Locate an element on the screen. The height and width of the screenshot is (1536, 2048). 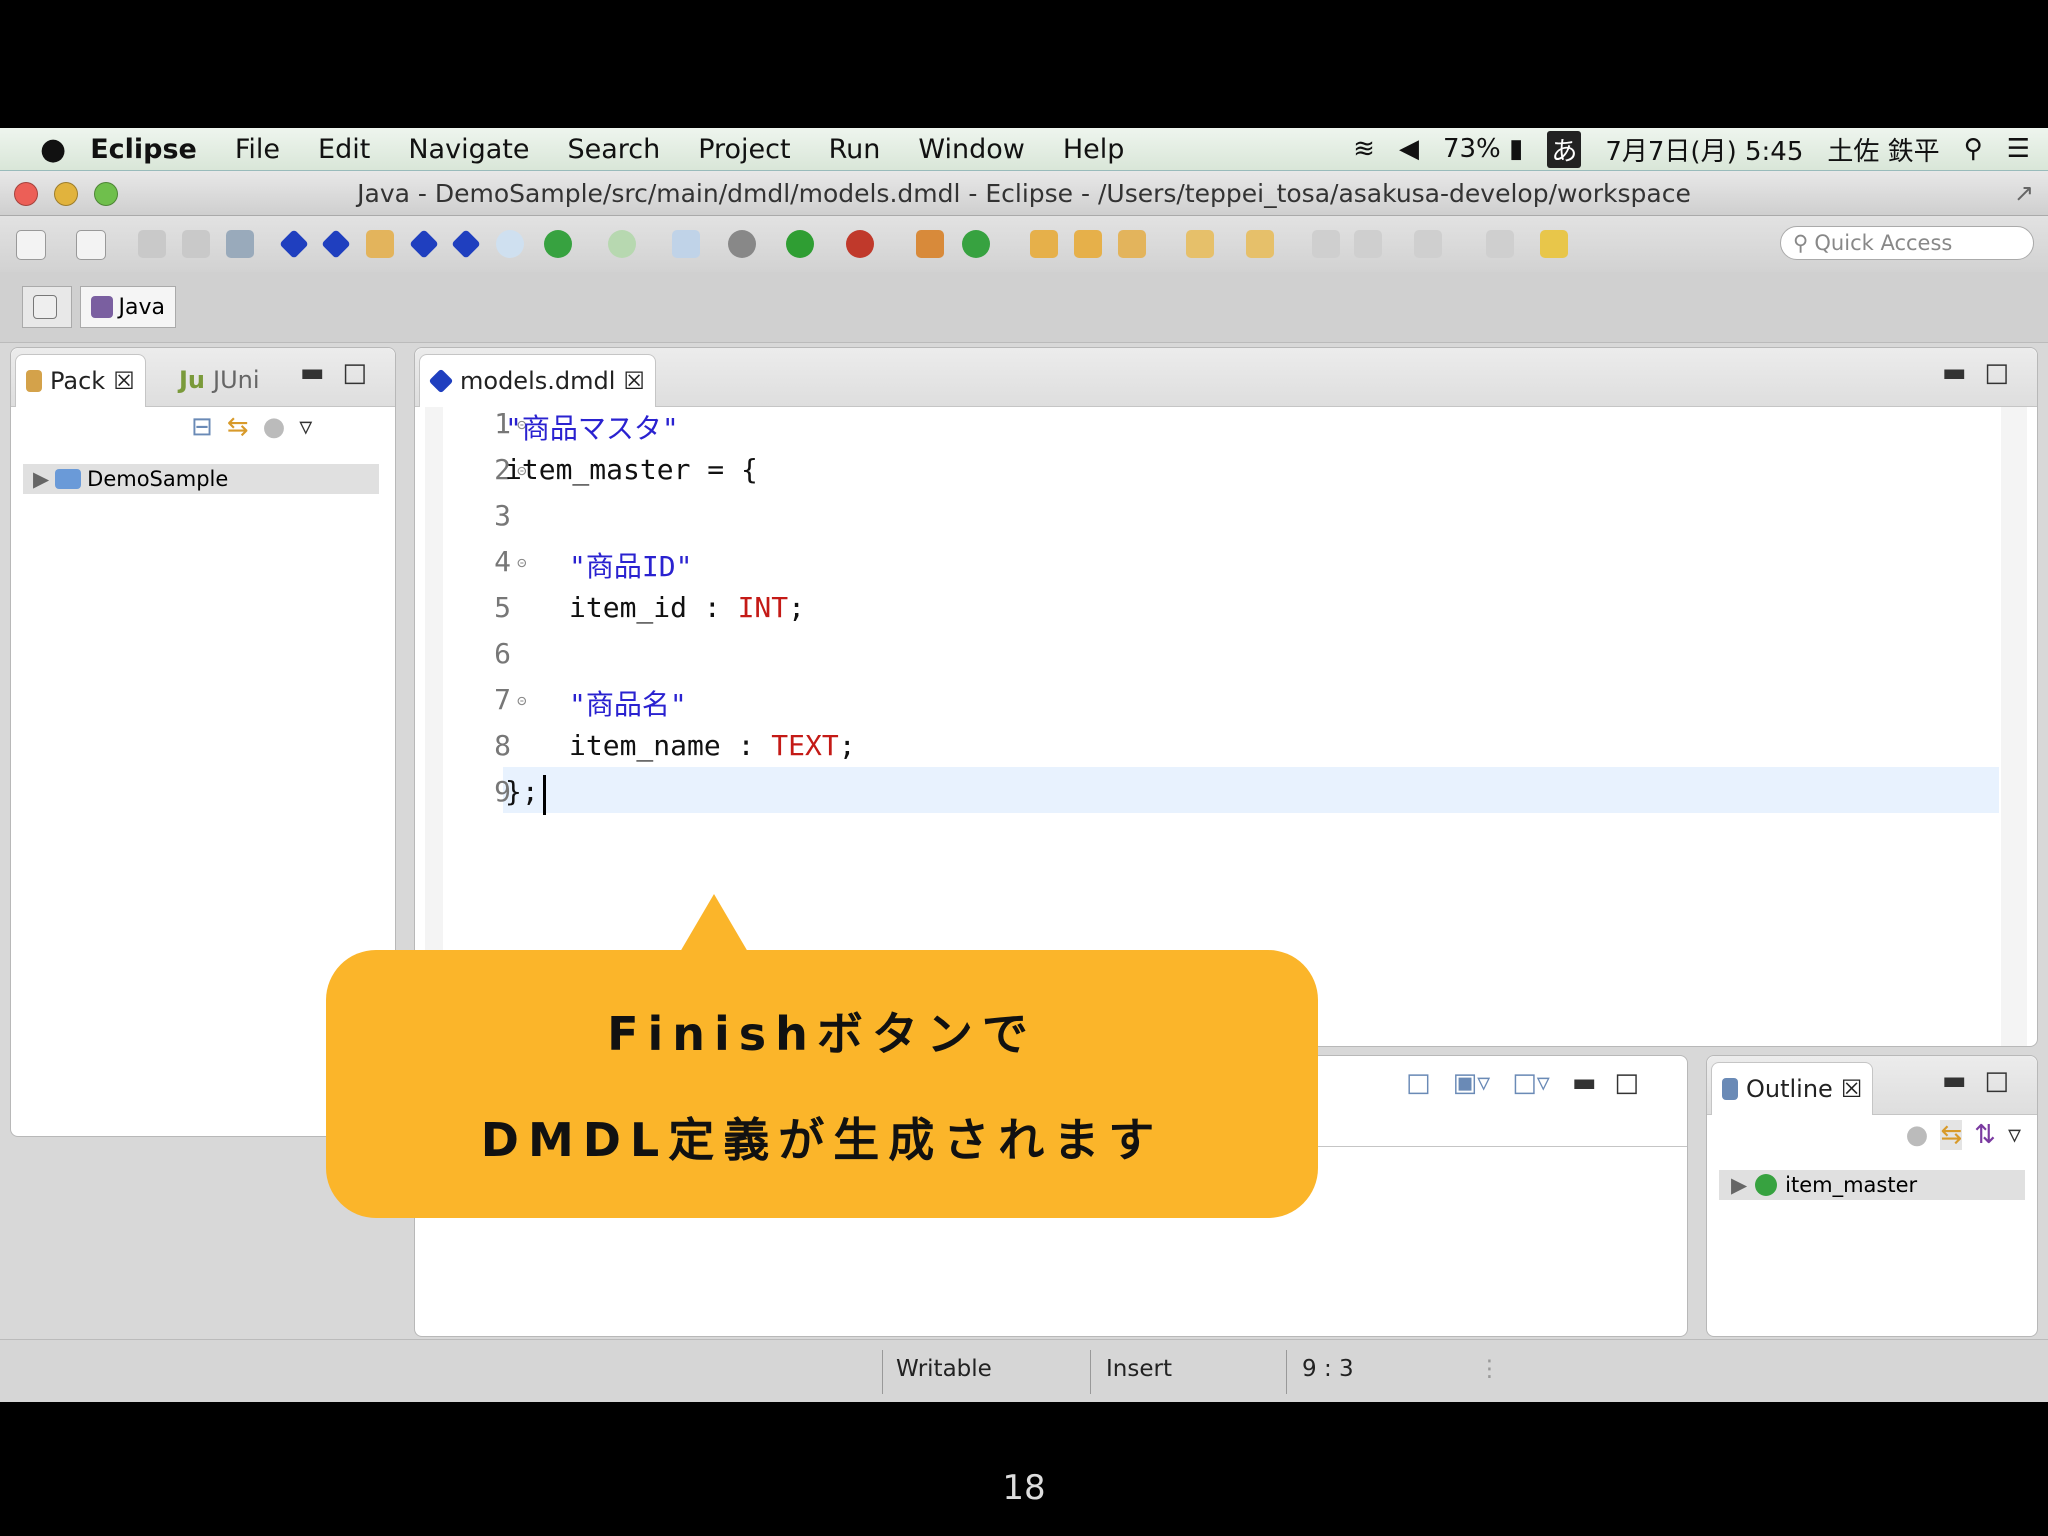
apple-icon: ● is located at coordinates (53, 149).